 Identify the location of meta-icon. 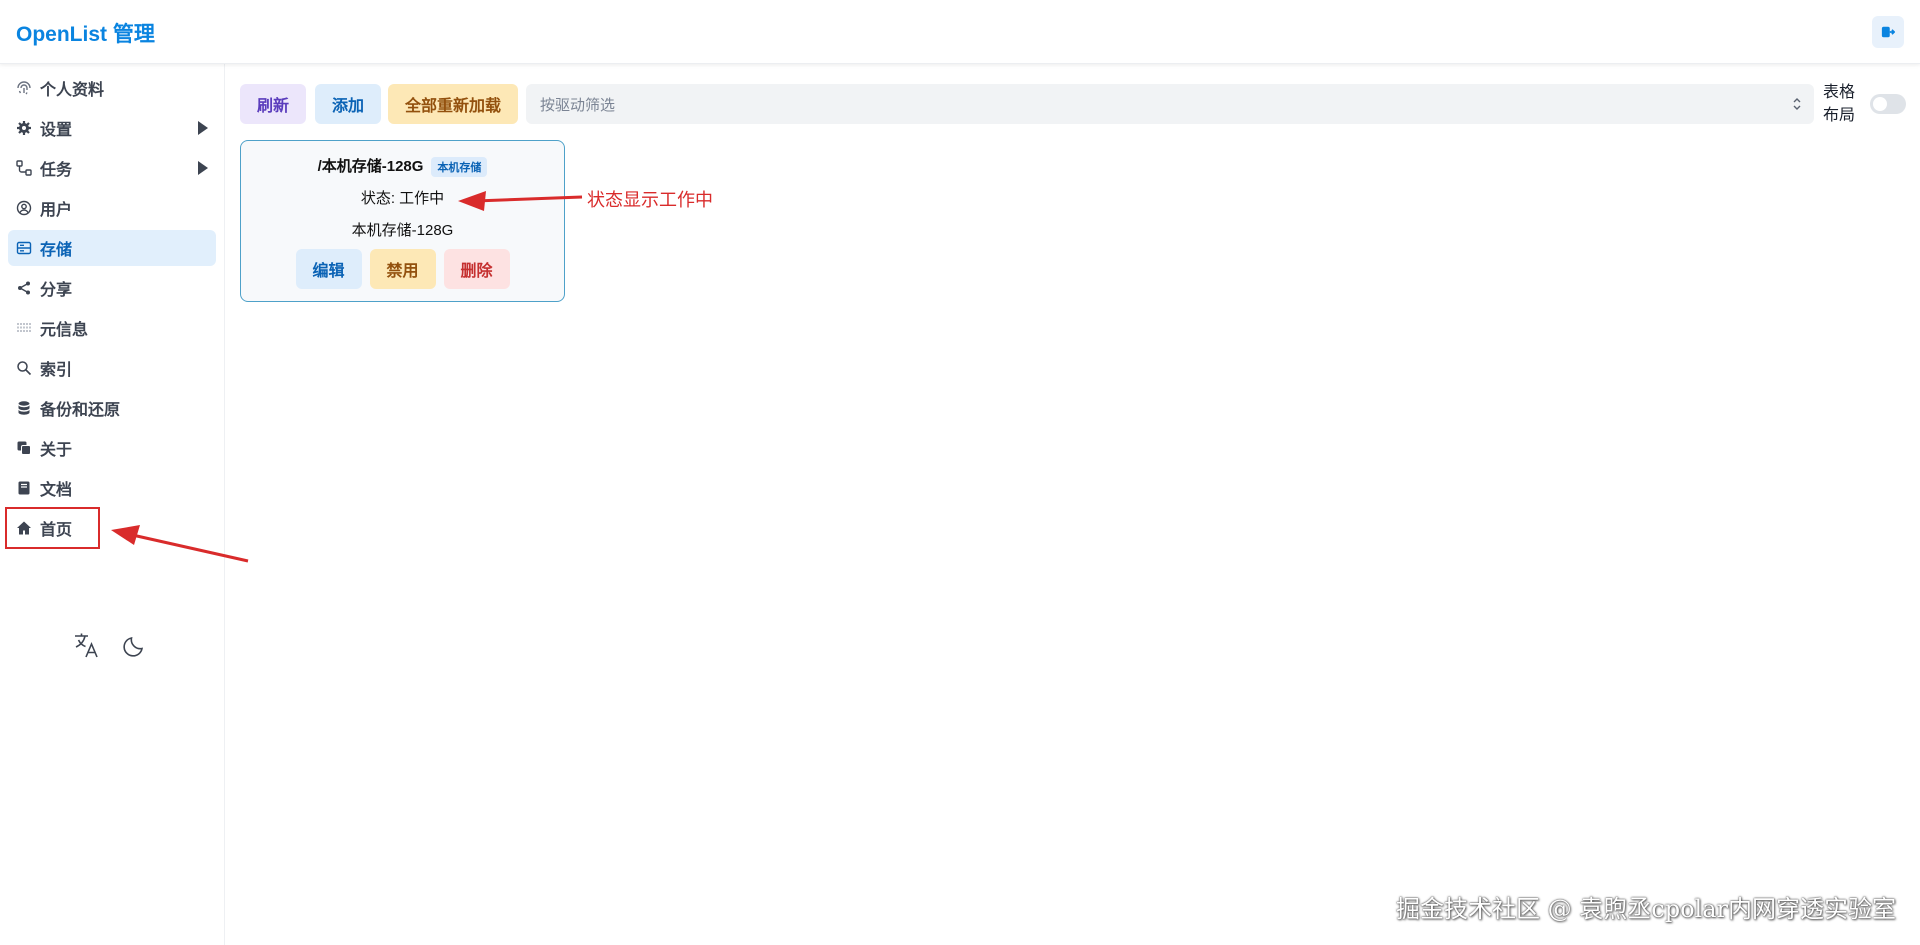
(24, 328).